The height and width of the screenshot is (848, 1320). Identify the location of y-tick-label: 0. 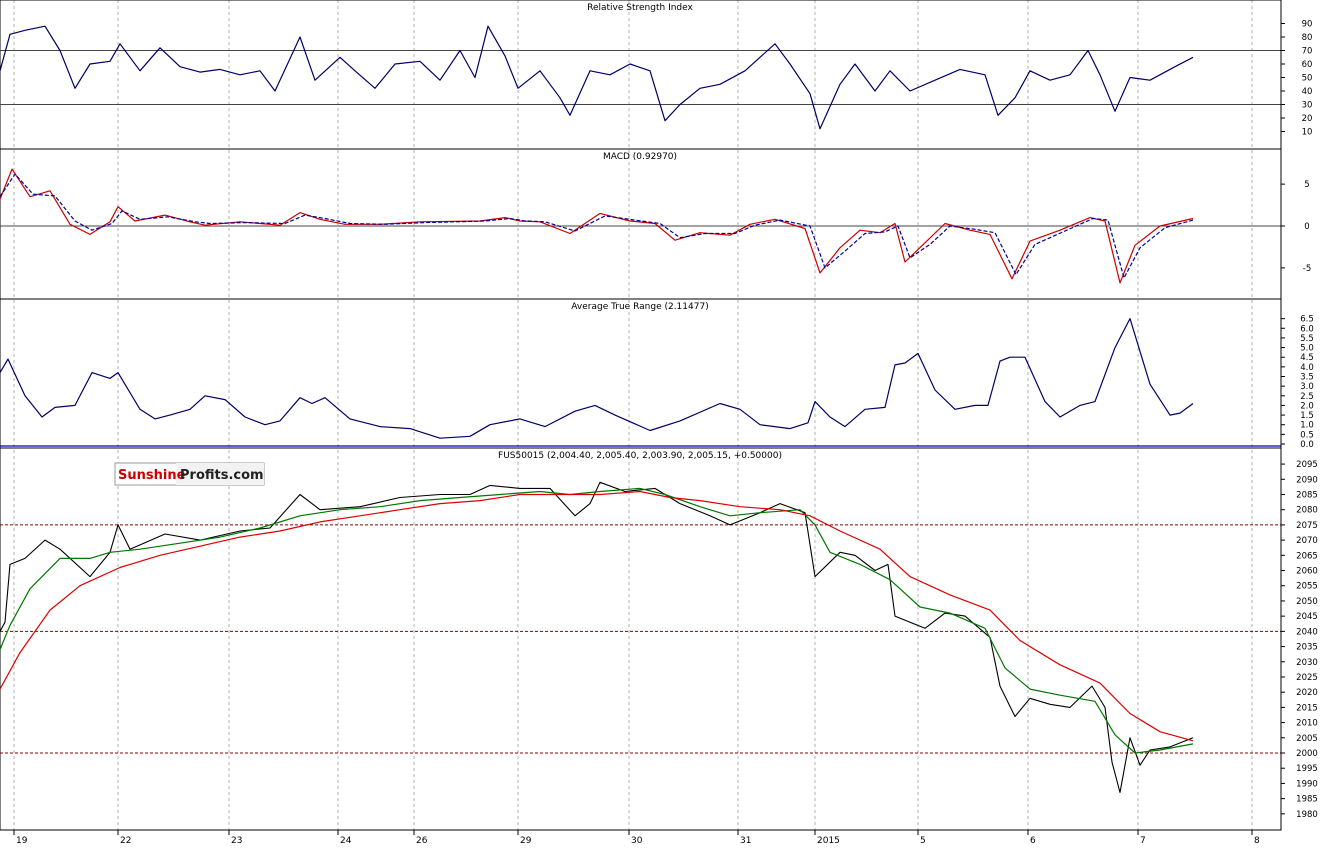
(1306, 227).